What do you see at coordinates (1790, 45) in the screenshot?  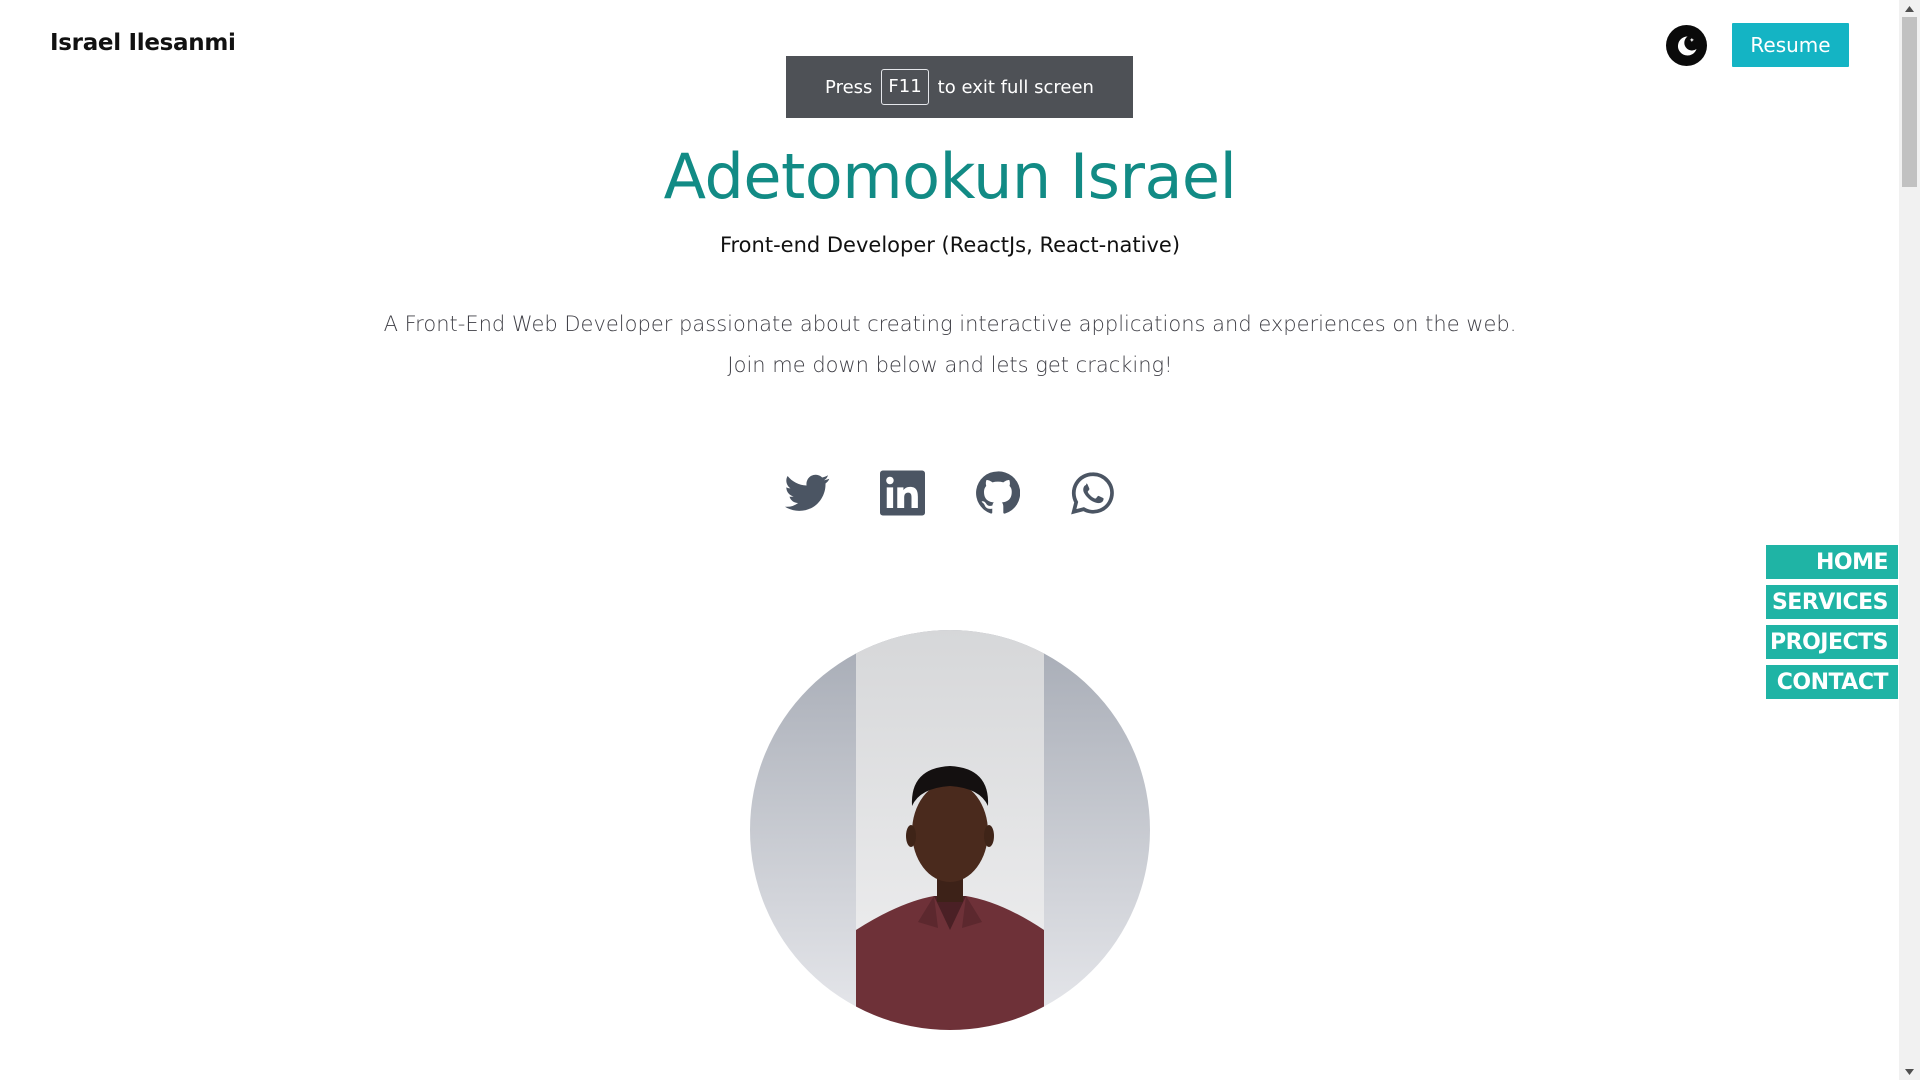 I see `resume-button: Resume` at bounding box center [1790, 45].